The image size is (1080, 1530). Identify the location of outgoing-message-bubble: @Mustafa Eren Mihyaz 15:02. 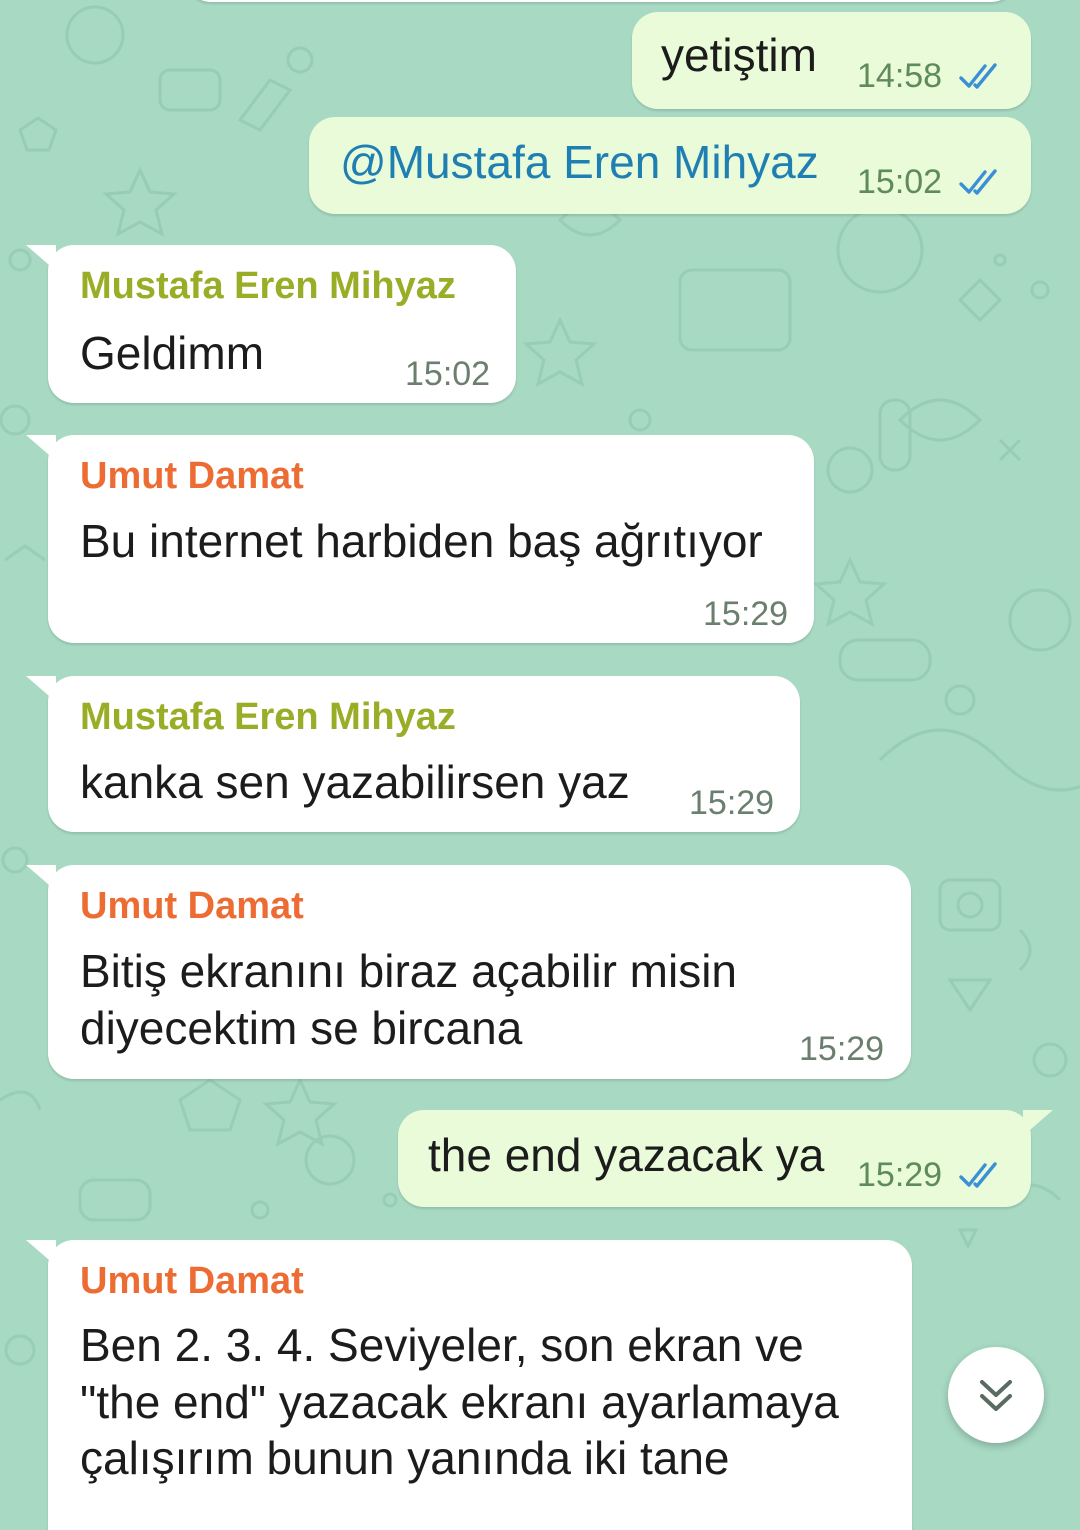
(670, 165).